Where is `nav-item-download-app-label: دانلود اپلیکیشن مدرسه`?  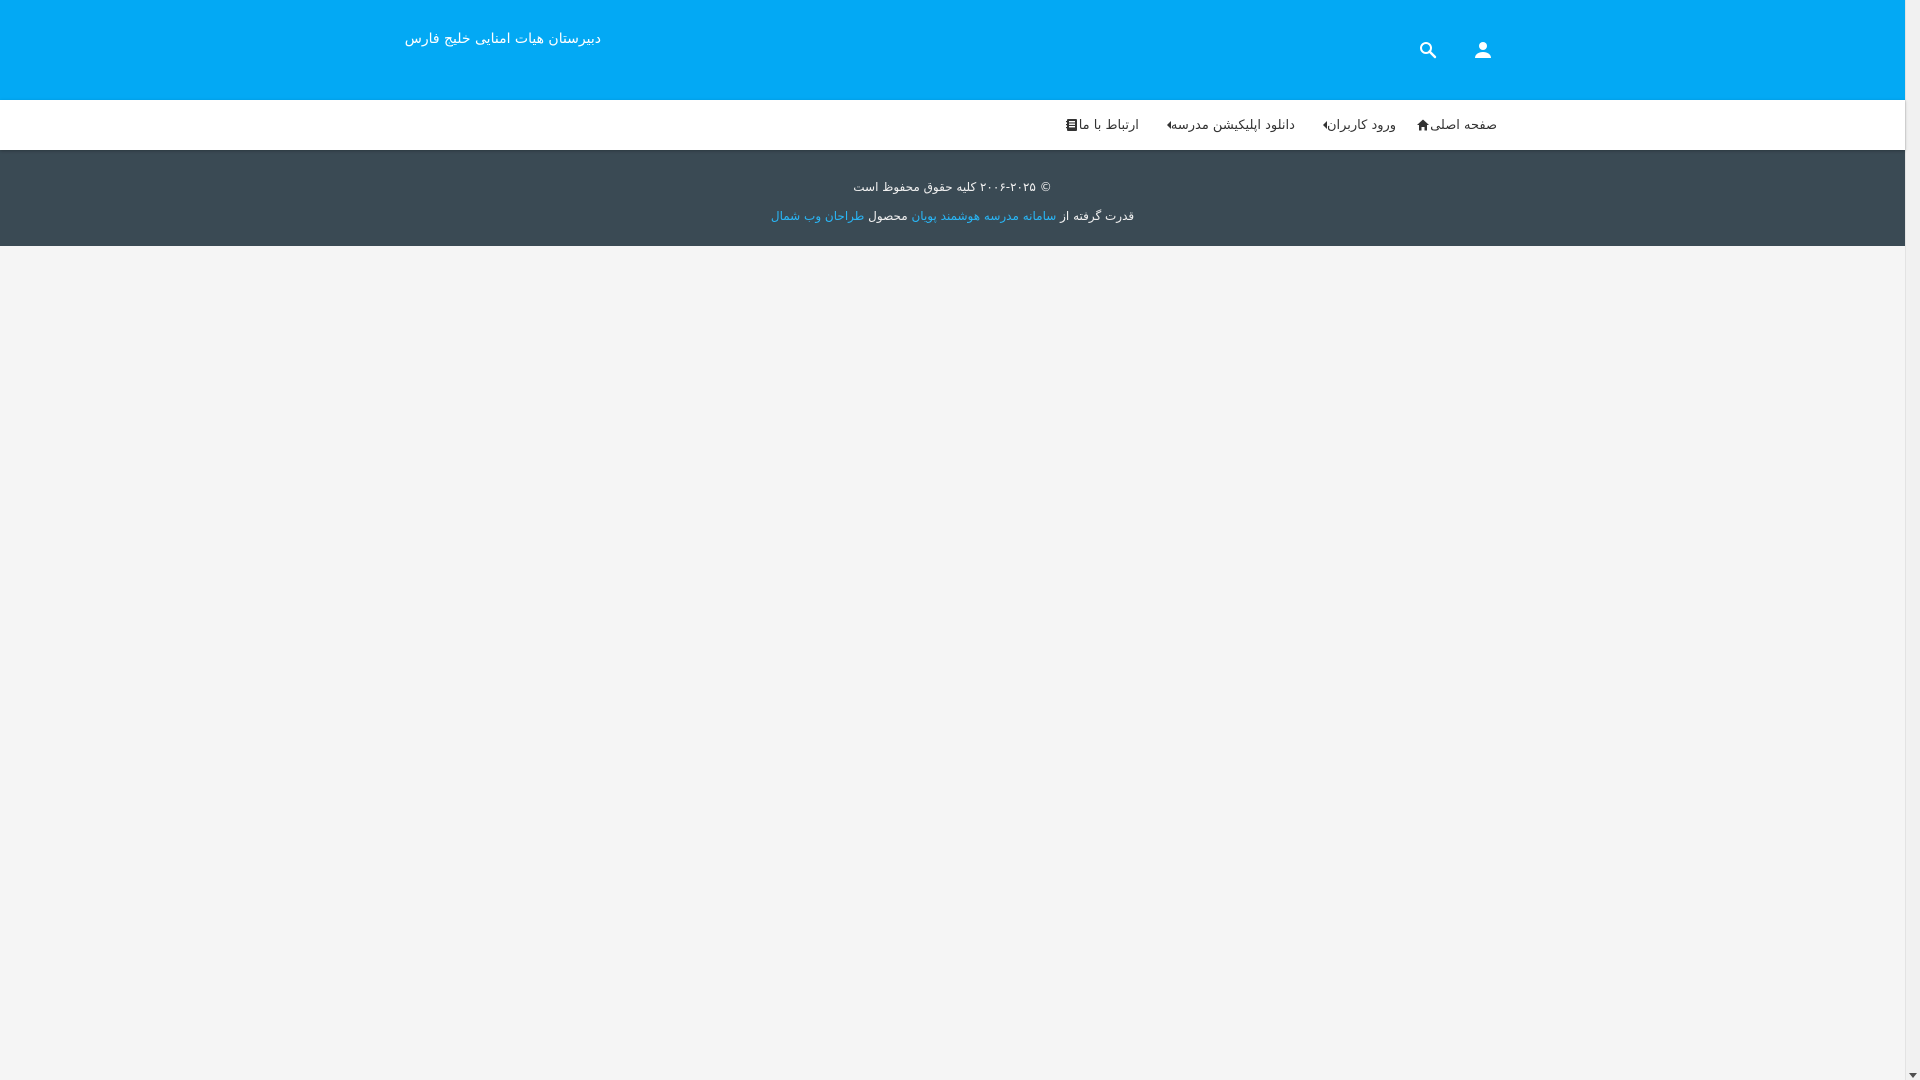 nav-item-download-app-label: دانلود اپلیکیشن مدرسه is located at coordinates (1232, 125).